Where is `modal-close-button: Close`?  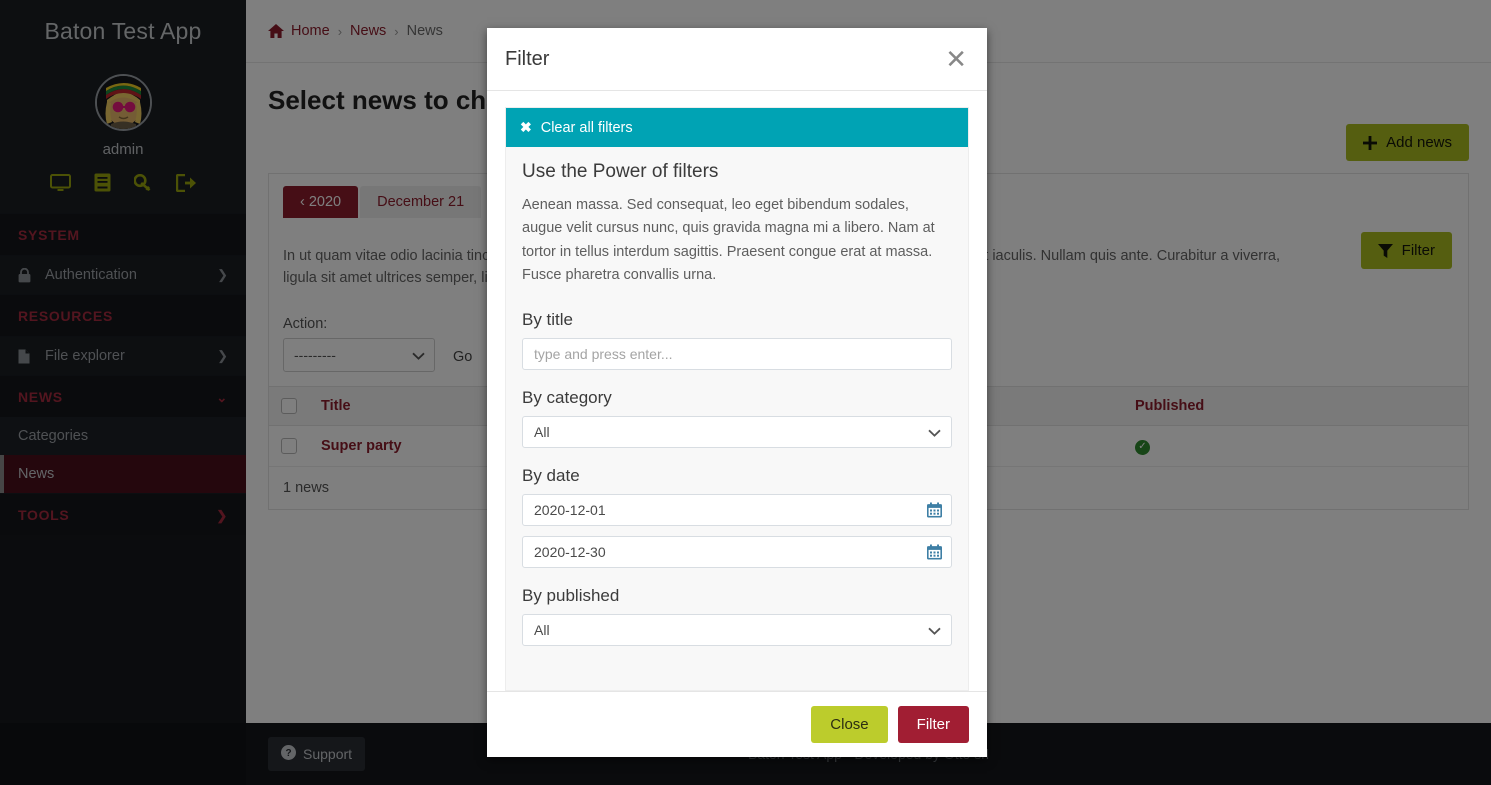
modal-close-button: Close is located at coordinates (849, 724).